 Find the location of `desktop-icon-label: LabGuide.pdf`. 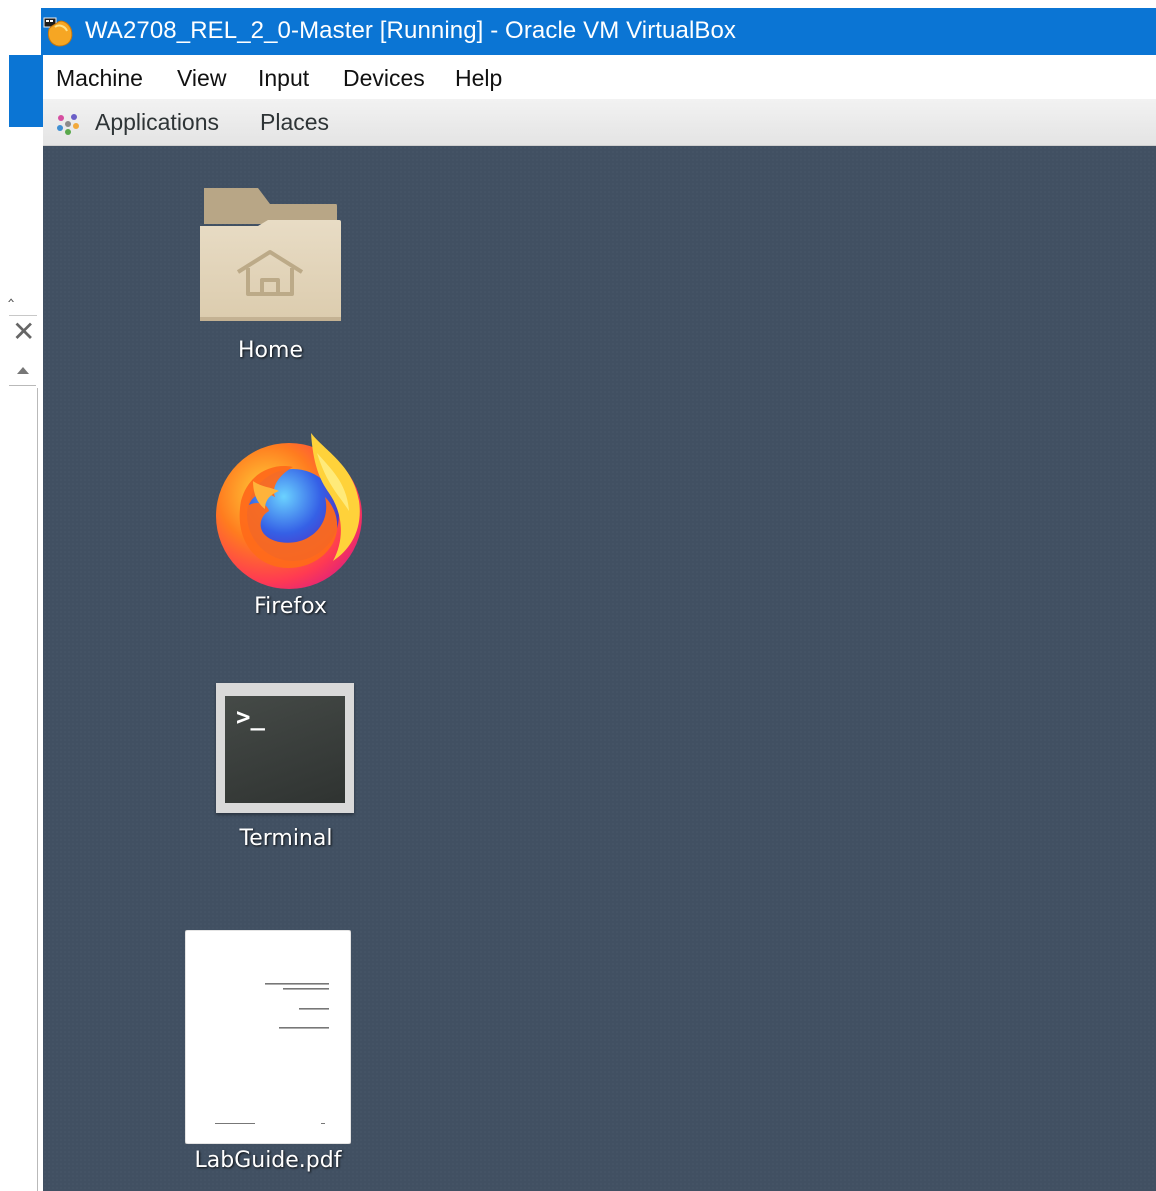

desktop-icon-label: LabGuide.pdf is located at coordinates (268, 1160).